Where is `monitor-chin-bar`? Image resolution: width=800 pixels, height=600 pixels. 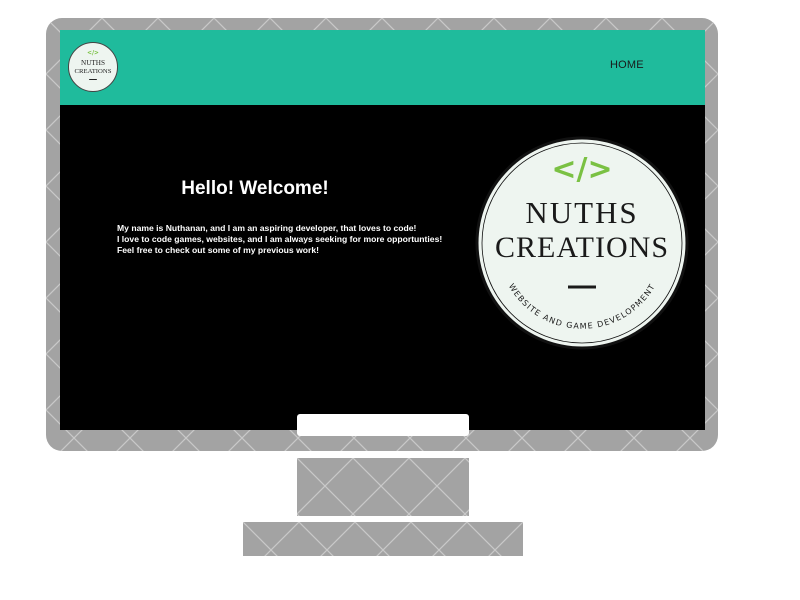 monitor-chin-bar is located at coordinates (383, 425).